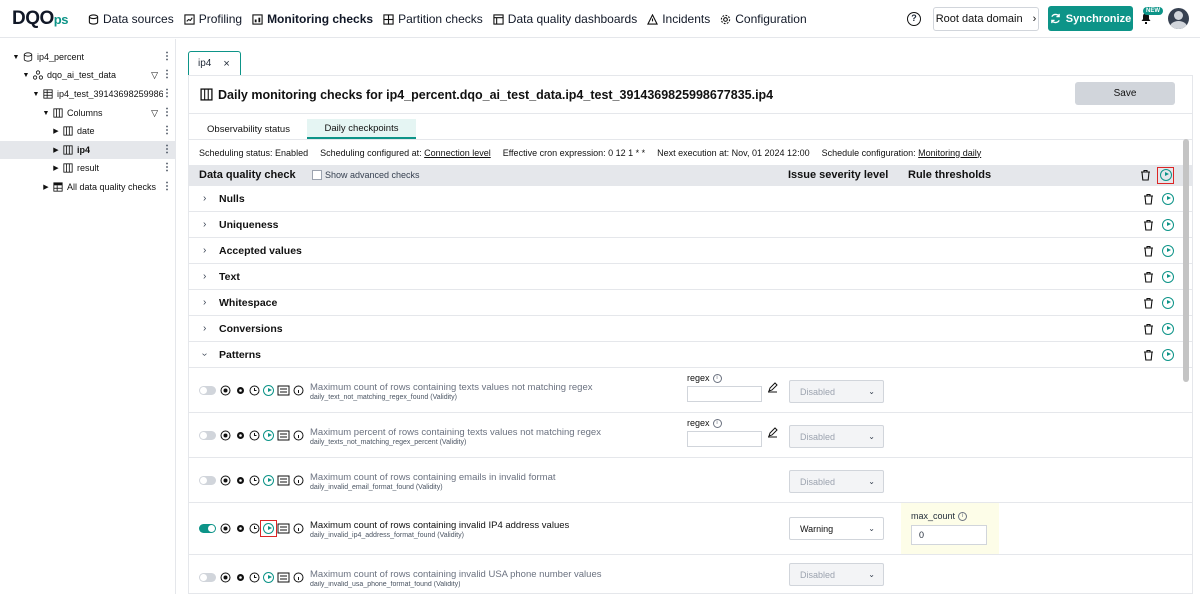 The width and height of the screenshot is (1200, 595). I want to click on category-whitespace: › Whitespace, so click(690, 303).